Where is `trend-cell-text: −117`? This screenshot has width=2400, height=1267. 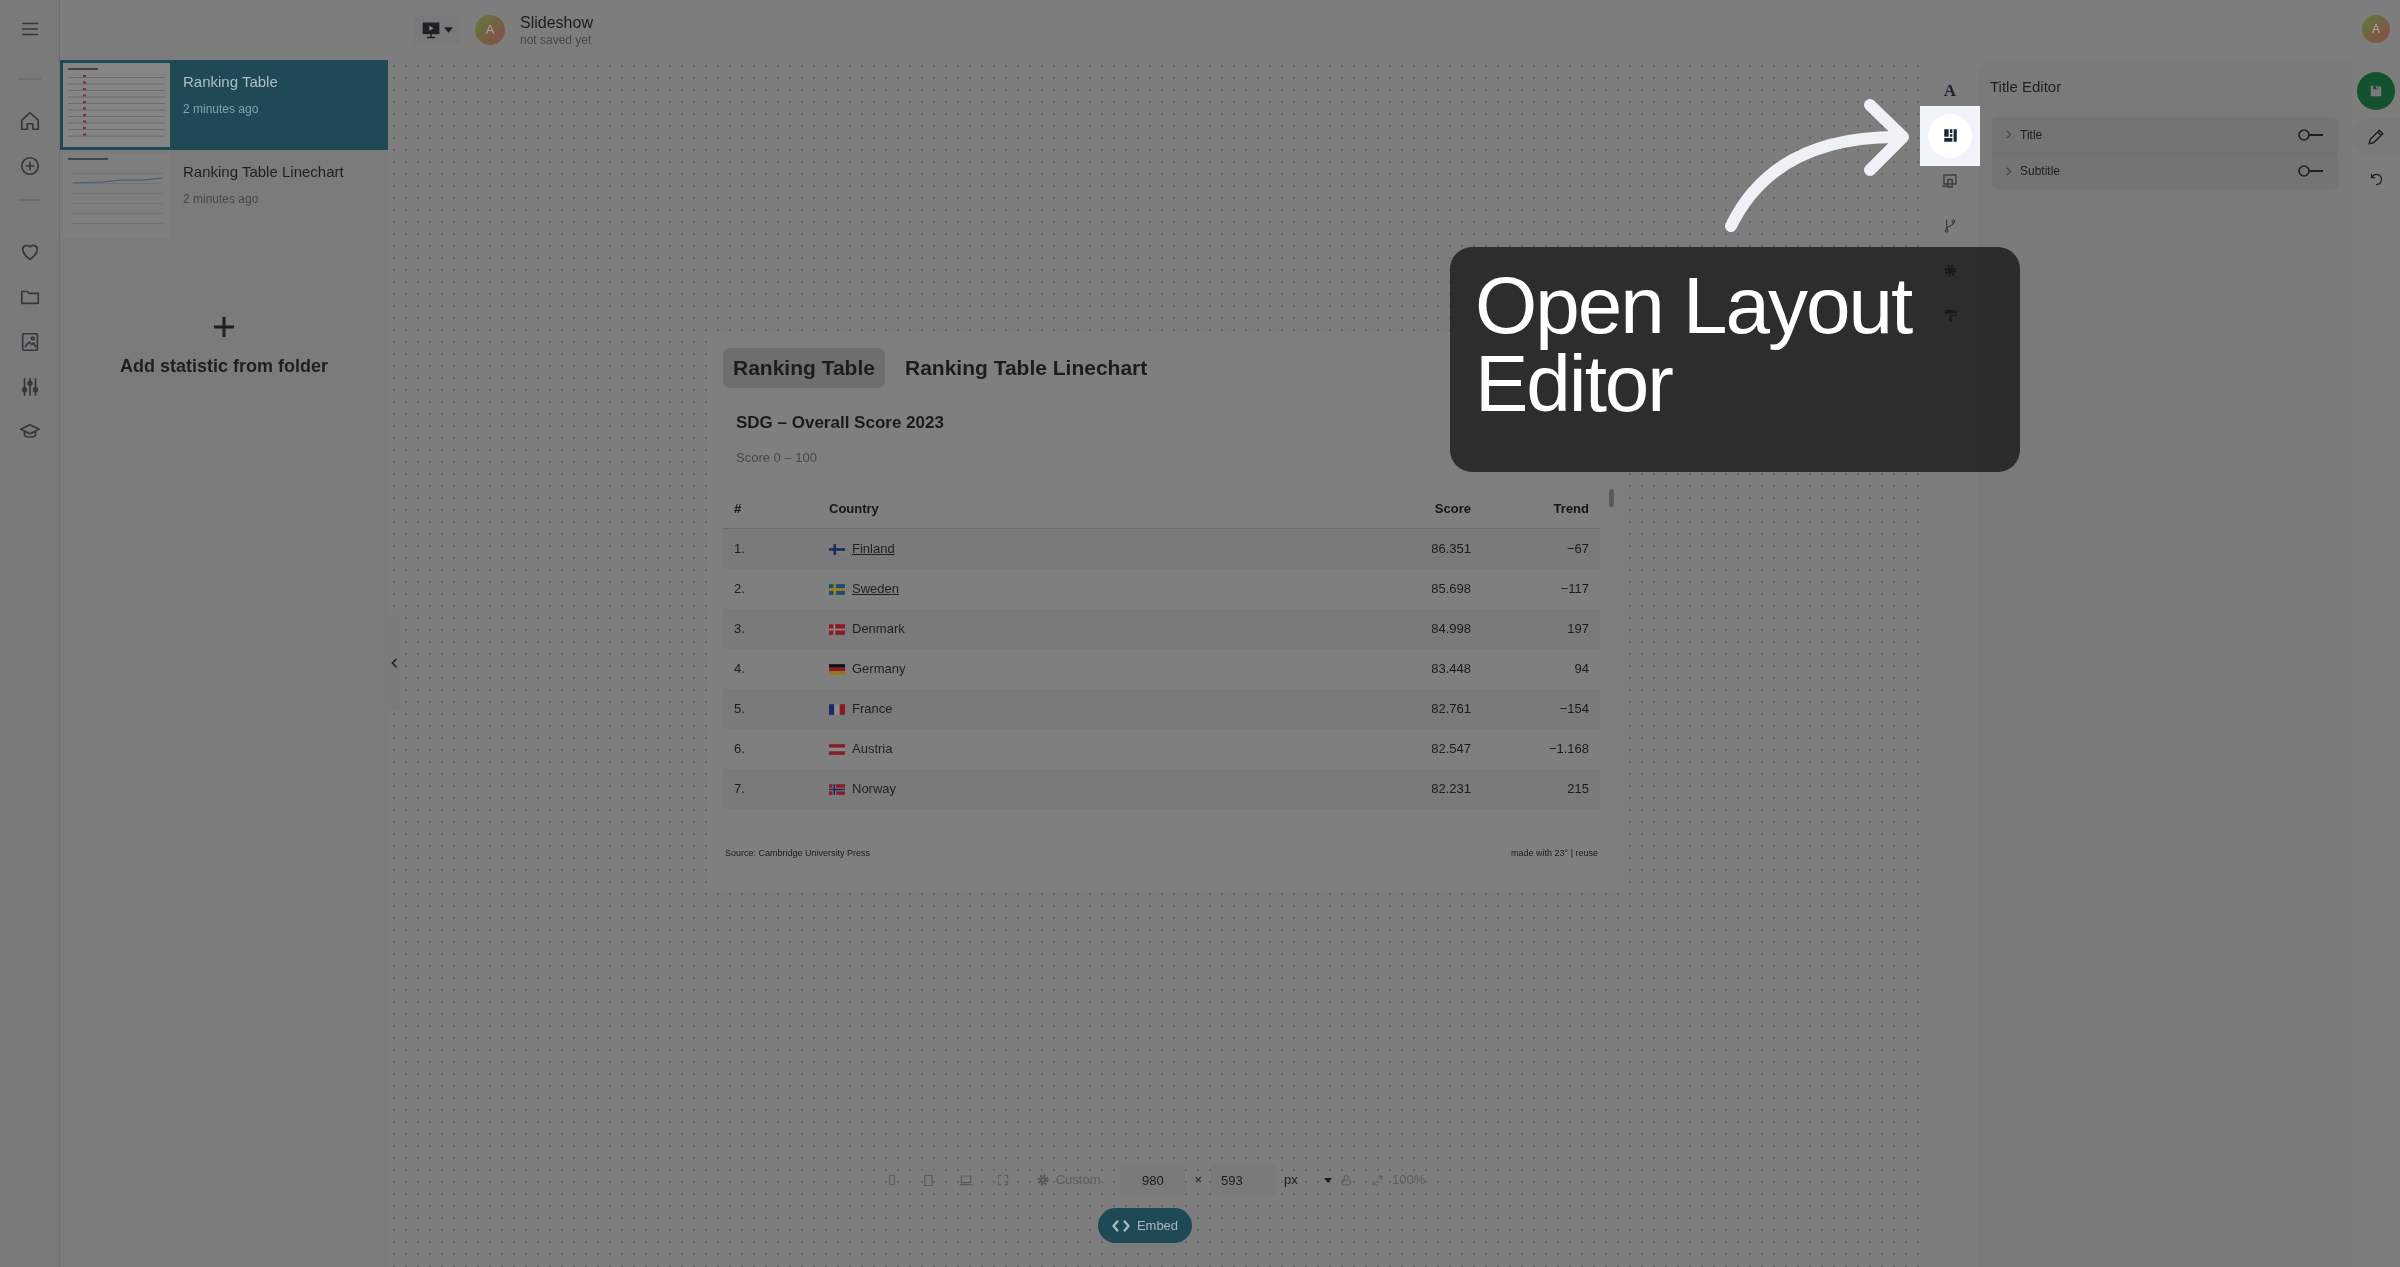
trend-cell-text: −117 is located at coordinates (1574, 589).